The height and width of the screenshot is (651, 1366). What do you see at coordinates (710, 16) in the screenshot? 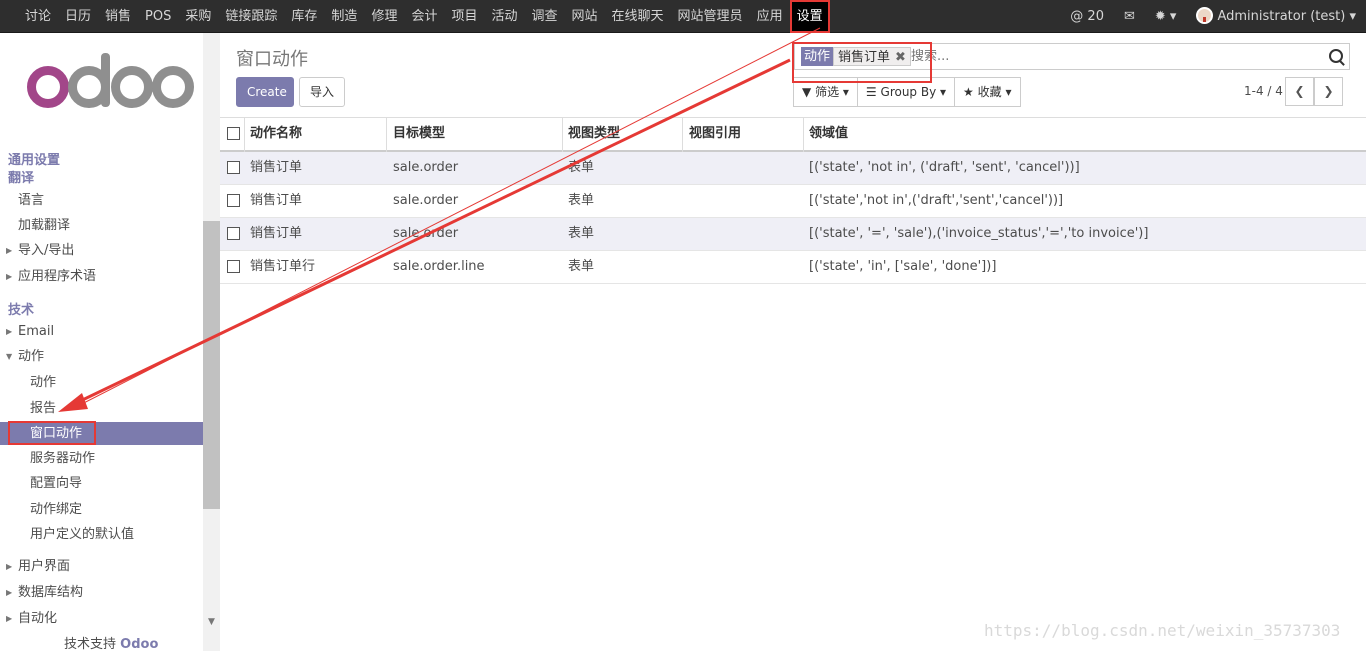
I see `app-website-admin: 网站管理员` at bounding box center [710, 16].